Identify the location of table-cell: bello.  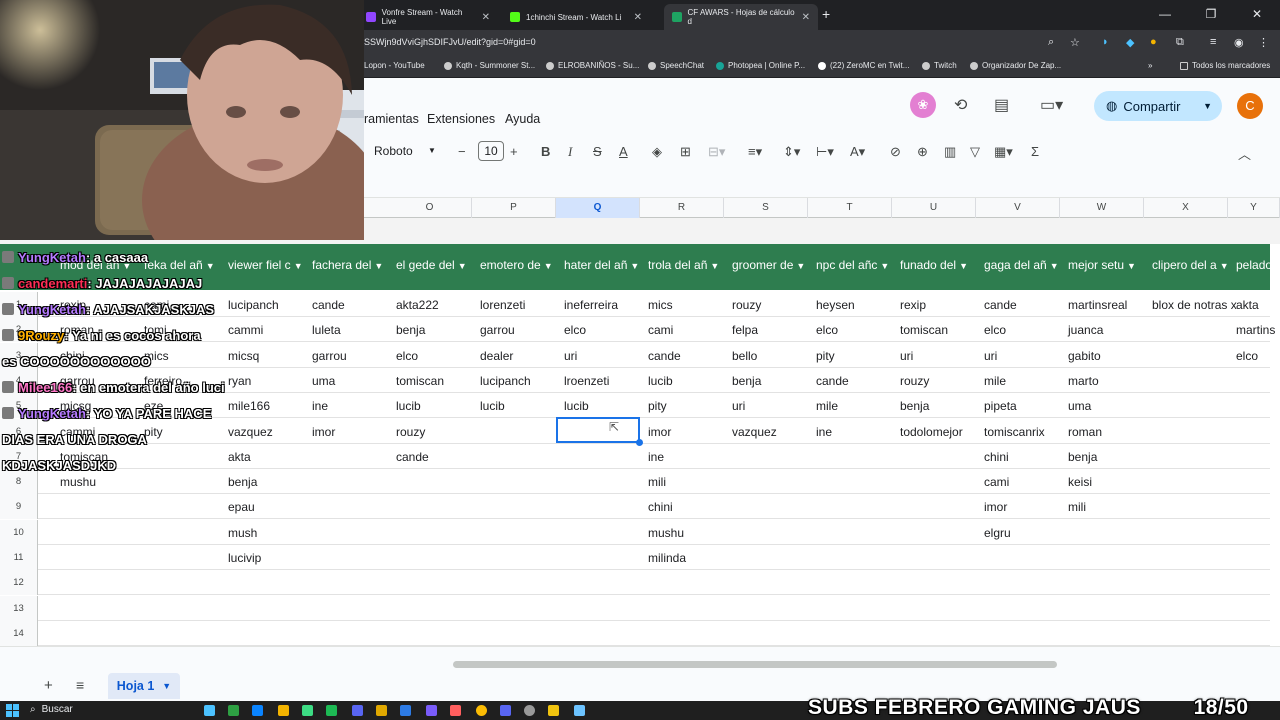
(744, 356).